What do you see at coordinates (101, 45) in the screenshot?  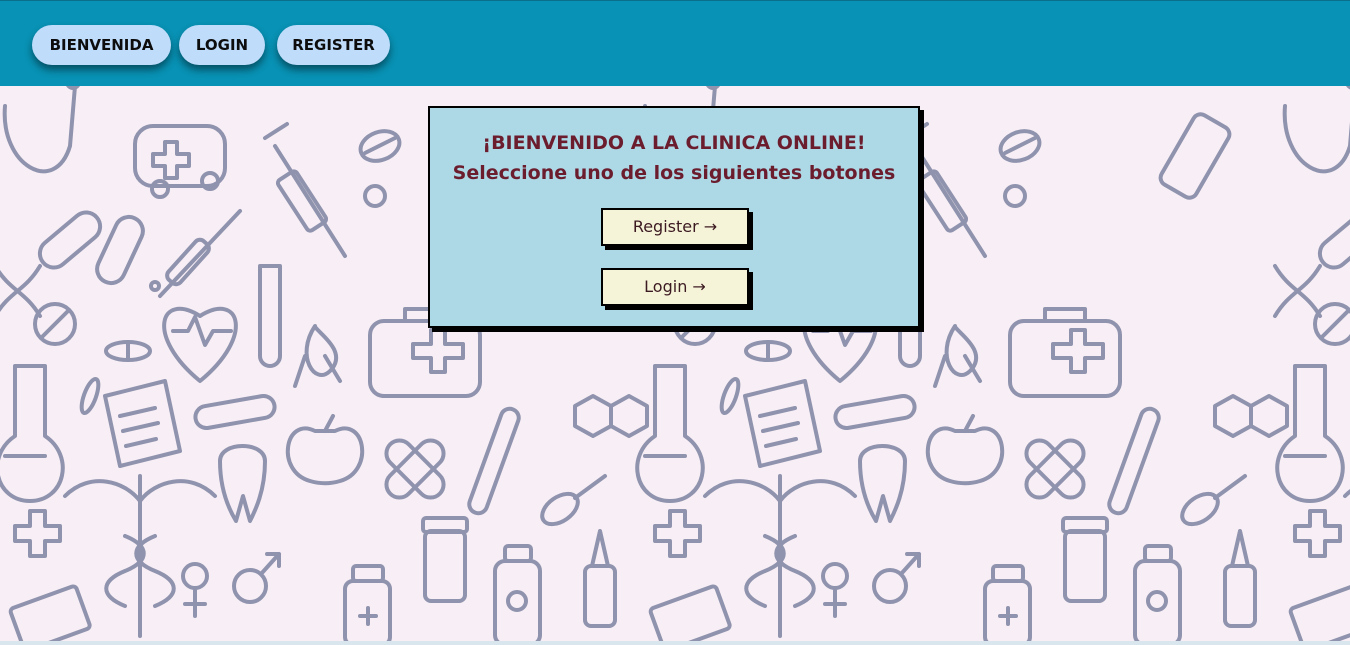 I see `nav-bienvenida-button: BIENVENIDA` at bounding box center [101, 45].